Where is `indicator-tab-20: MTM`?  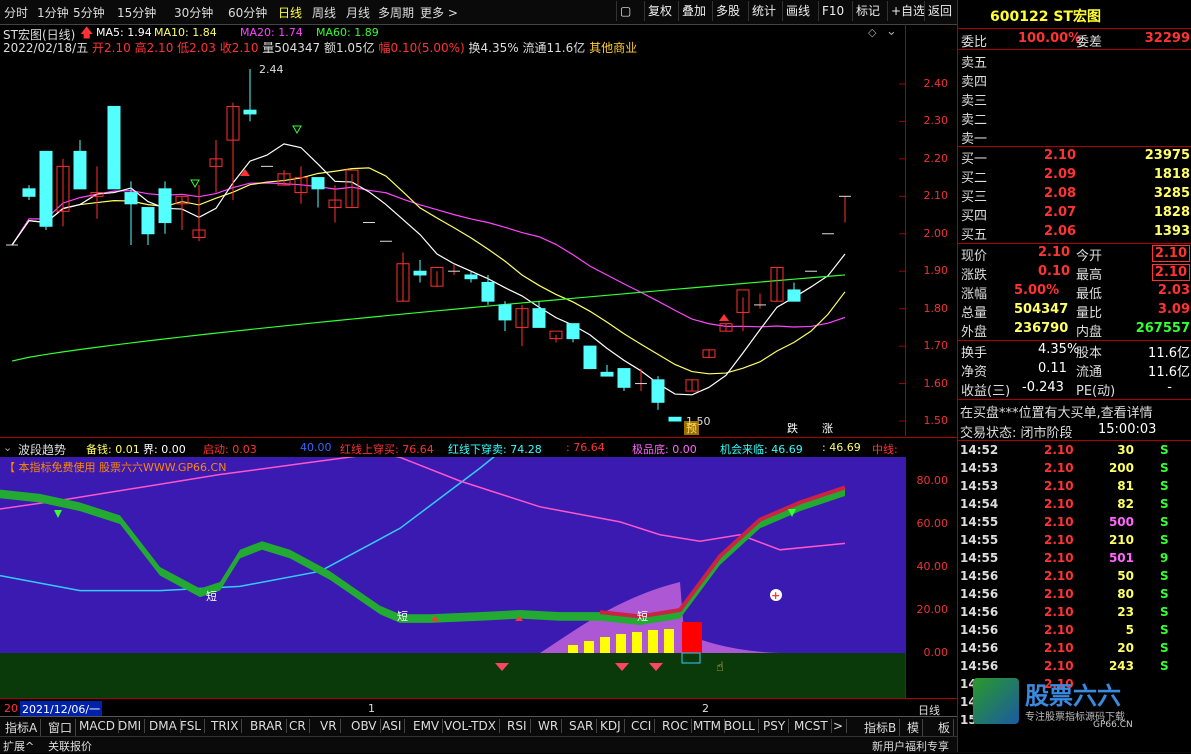 indicator-tab-20: MTM is located at coordinates (708, 726).